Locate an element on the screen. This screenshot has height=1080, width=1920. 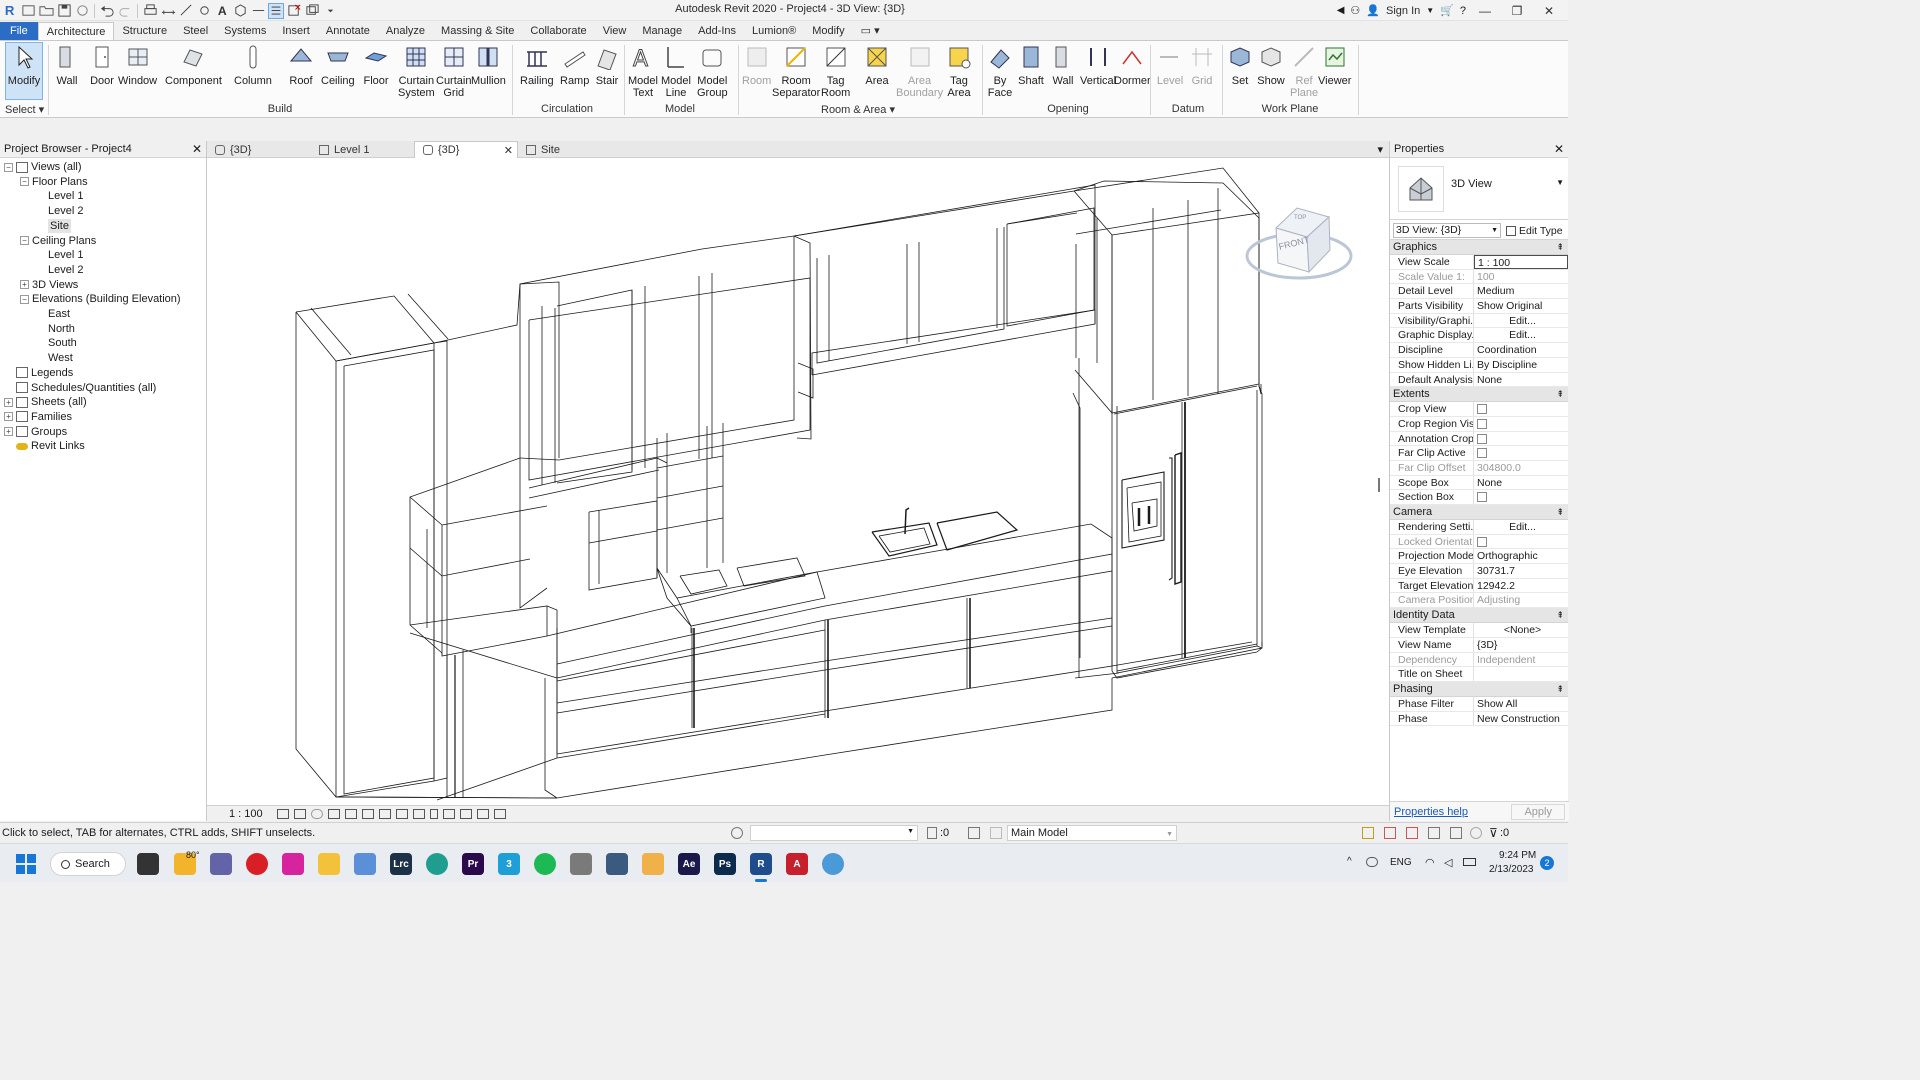
properties-help-link: Properties help is located at coordinates (1431, 812).